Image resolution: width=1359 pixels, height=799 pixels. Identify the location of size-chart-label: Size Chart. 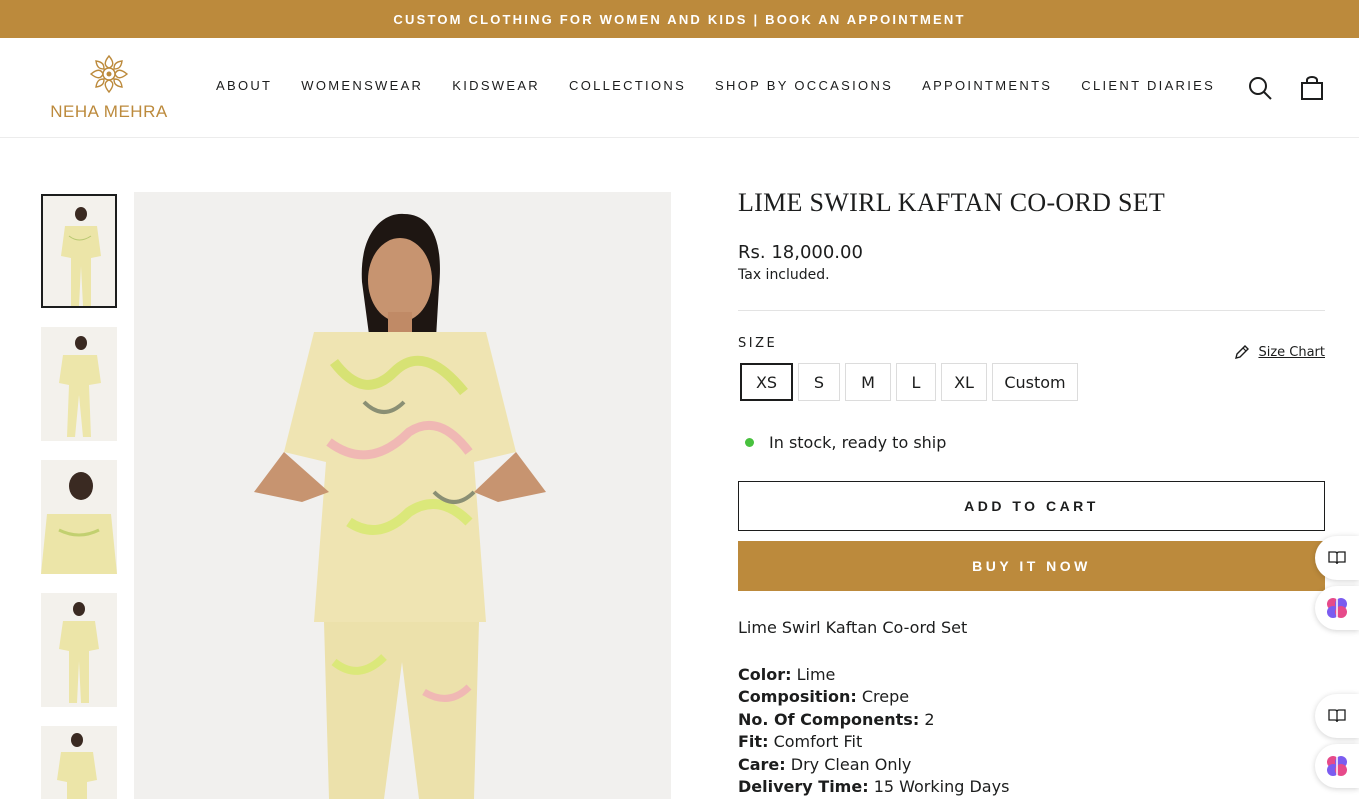
(1291, 352).